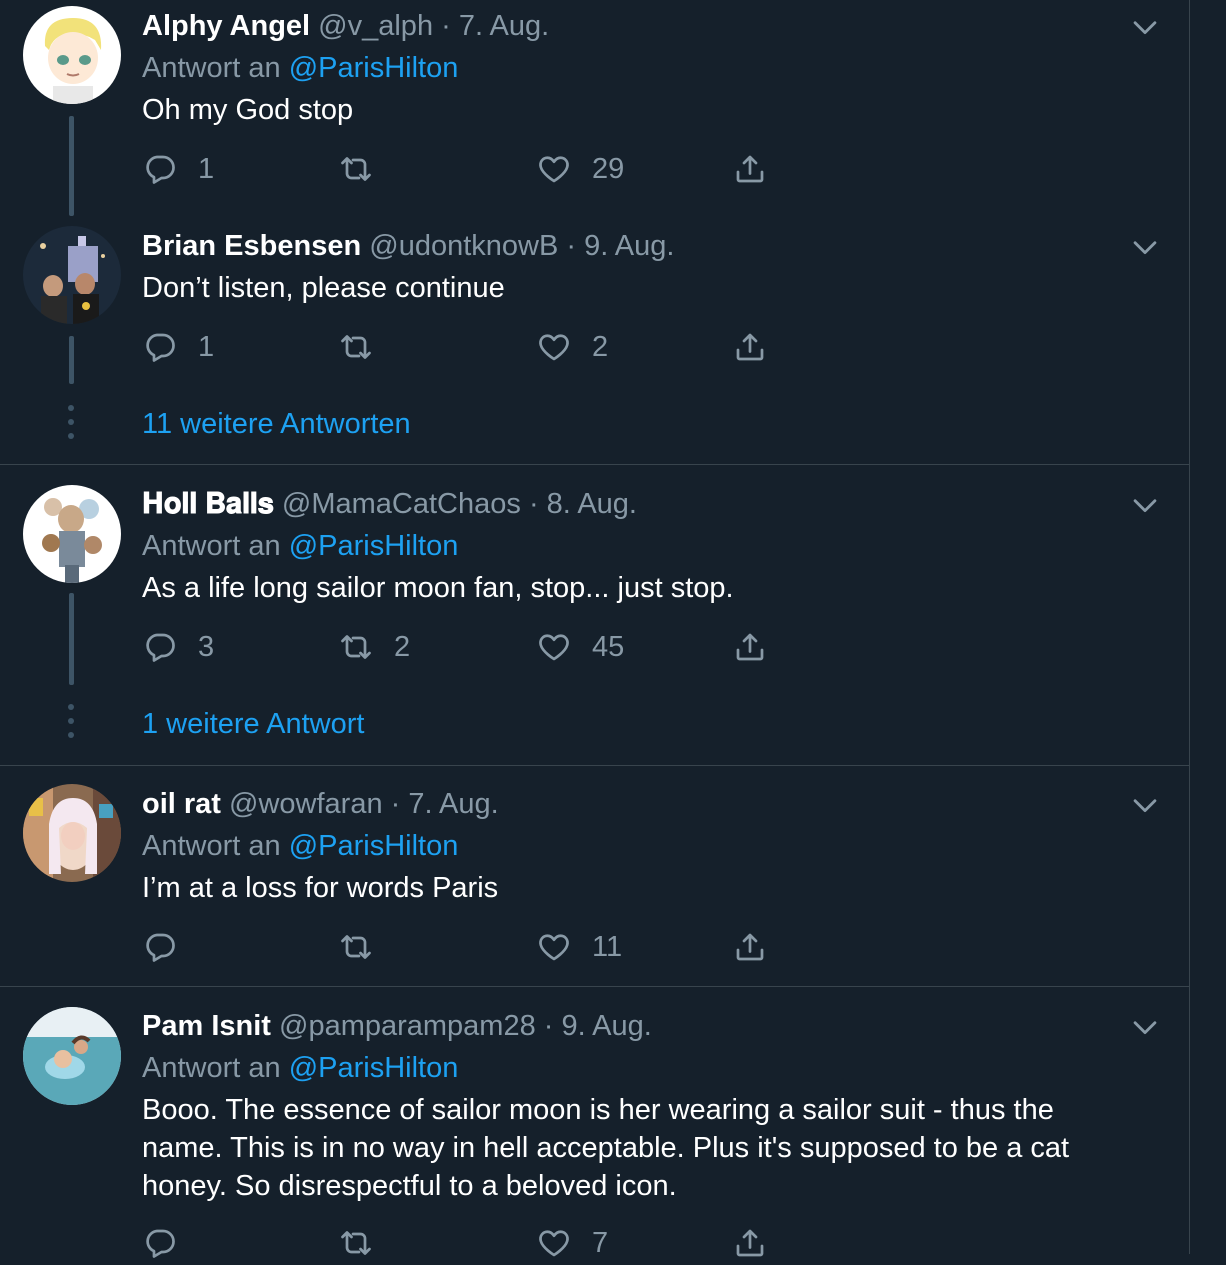 The height and width of the screenshot is (1265, 1226). I want to click on tweet-text: I’m at a loss for words Paris, so click(320, 888).